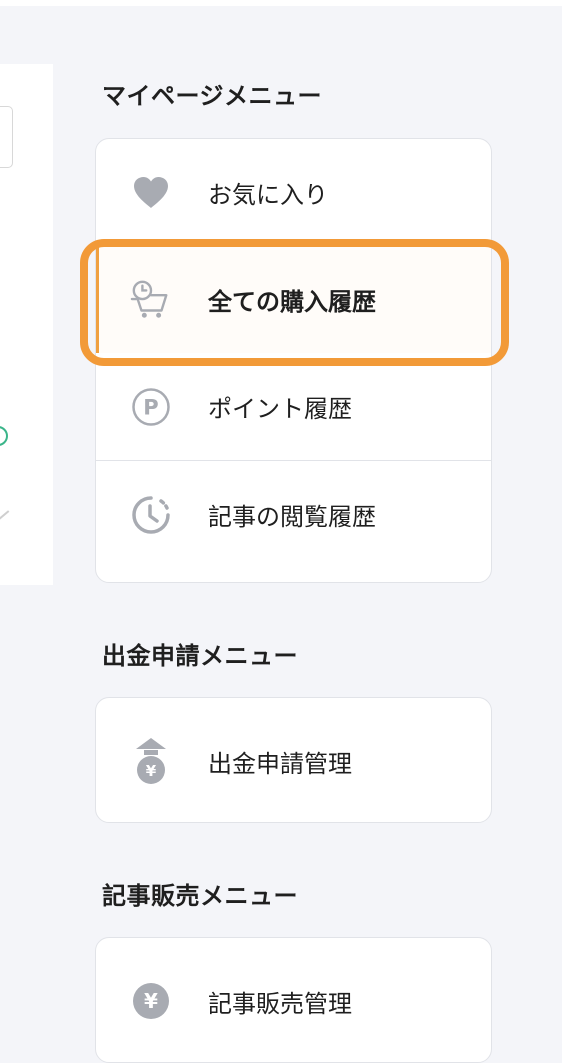  What do you see at coordinates (4, 436) in the screenshot?
I see `partial-status-circle` at bounding box center [4, 436].